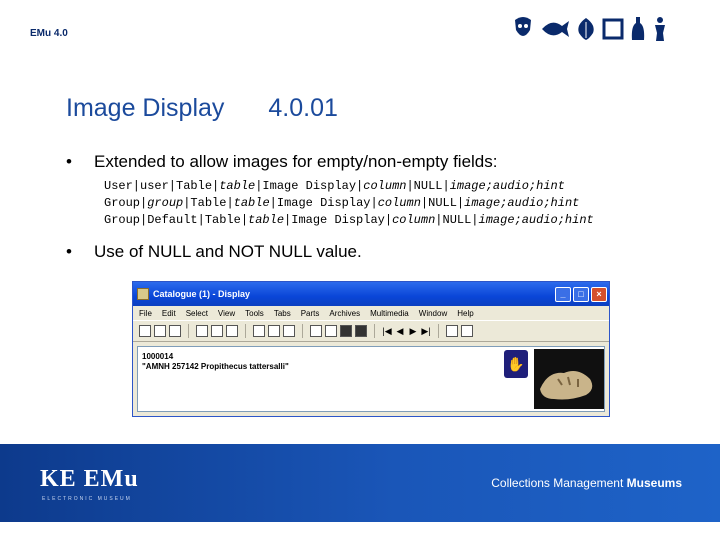  I want to click on leaf-icon, so click(586, 29).